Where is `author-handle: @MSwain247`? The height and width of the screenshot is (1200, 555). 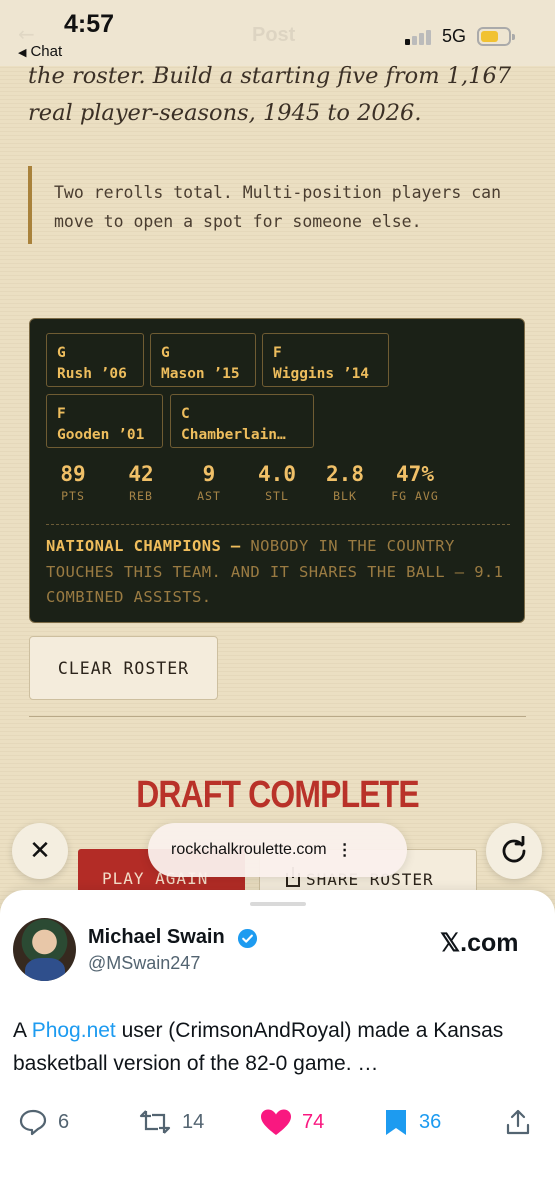
author-handle: @MSwain247 is located at coordinates (144, 963).